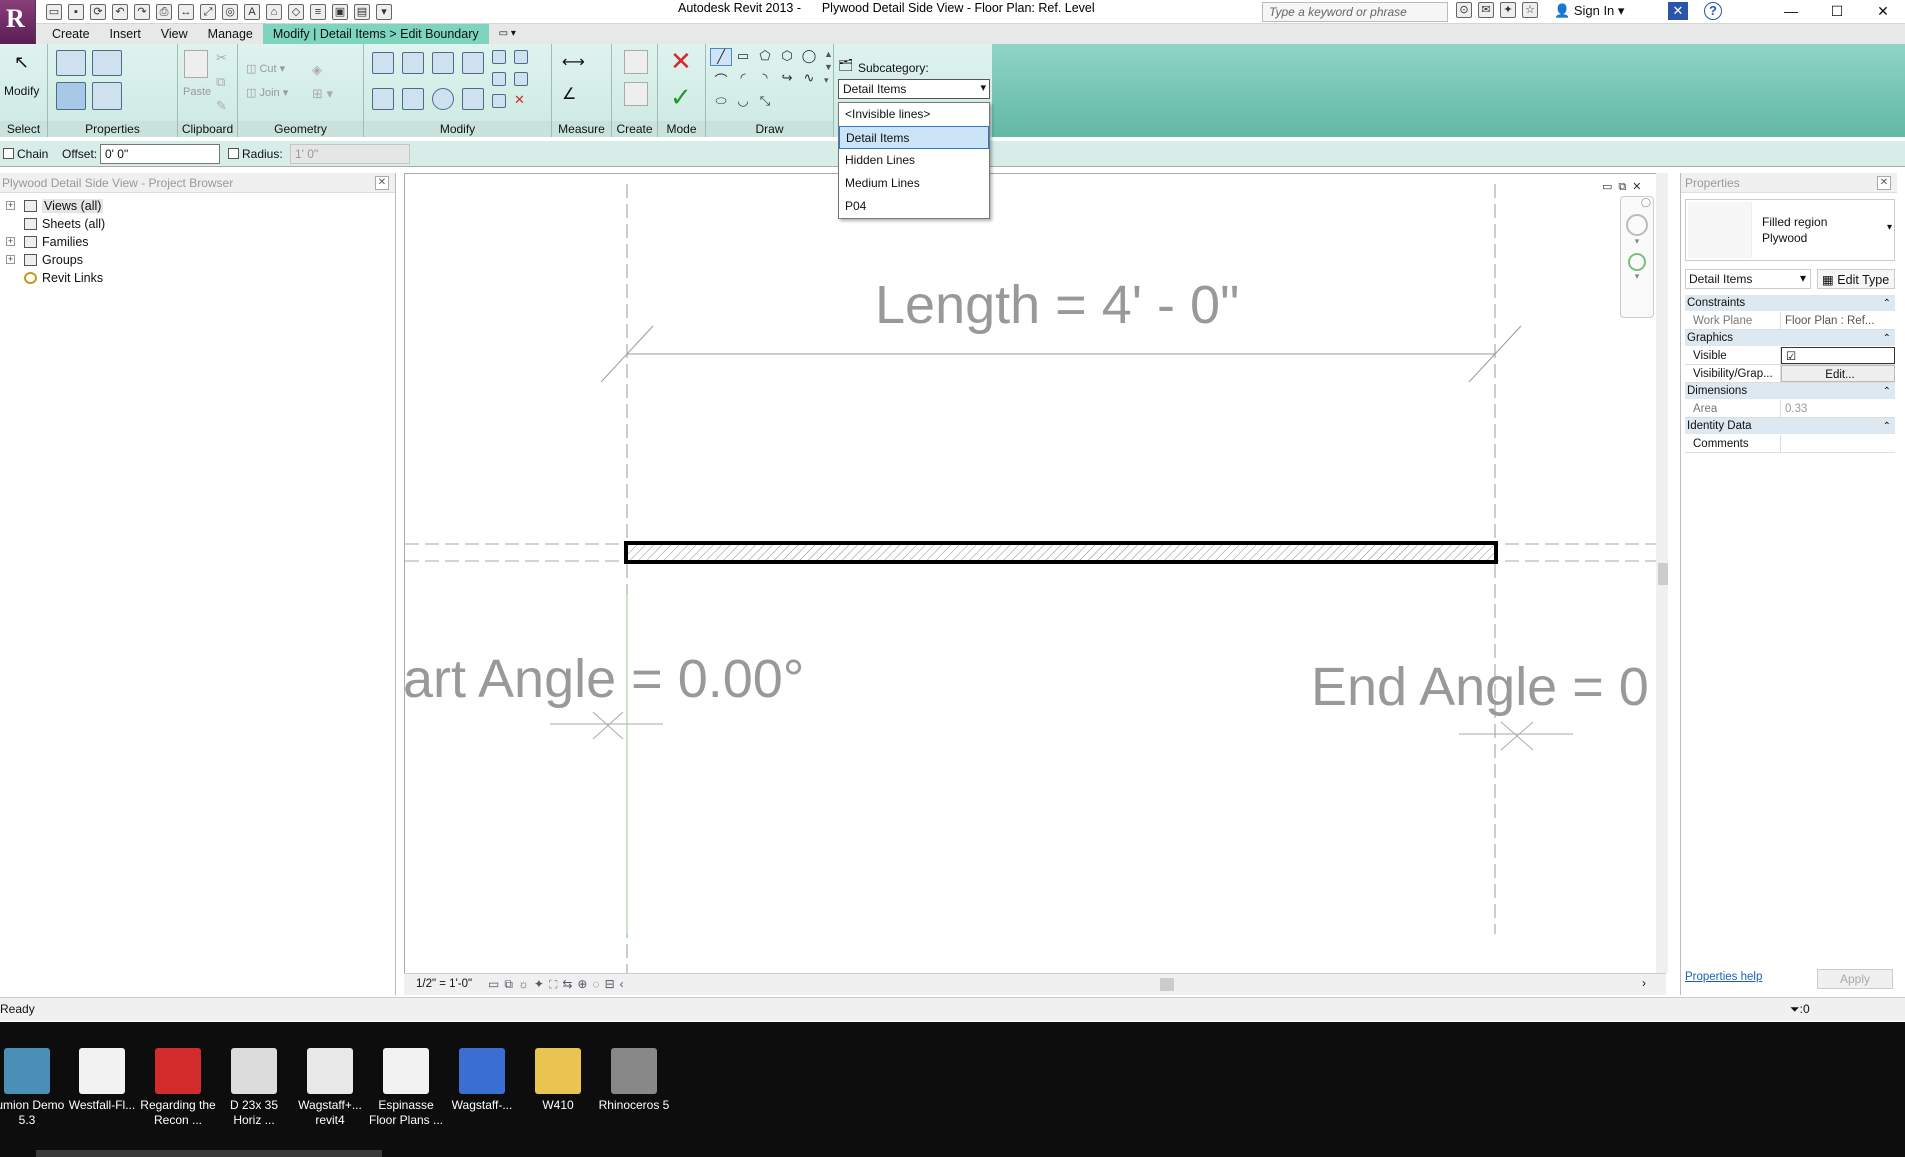  Describe the element at coordinates (1637, 262) in the screenshot. I see `zoom-icon` at that location.